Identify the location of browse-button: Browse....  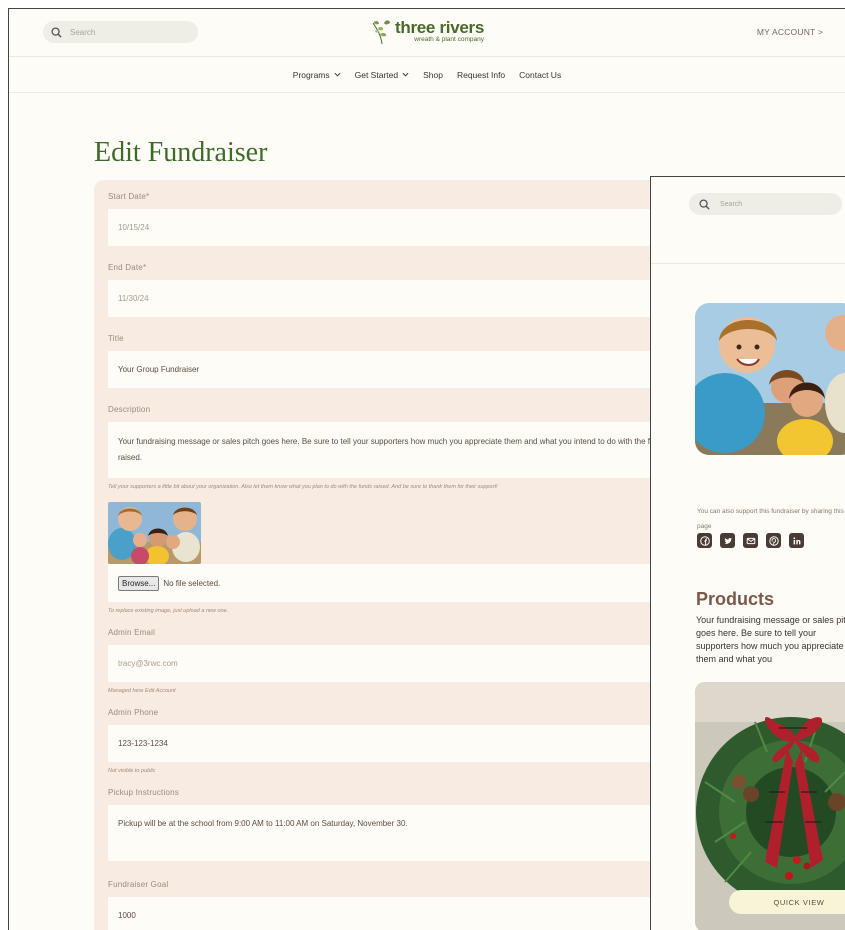
(139, 583).